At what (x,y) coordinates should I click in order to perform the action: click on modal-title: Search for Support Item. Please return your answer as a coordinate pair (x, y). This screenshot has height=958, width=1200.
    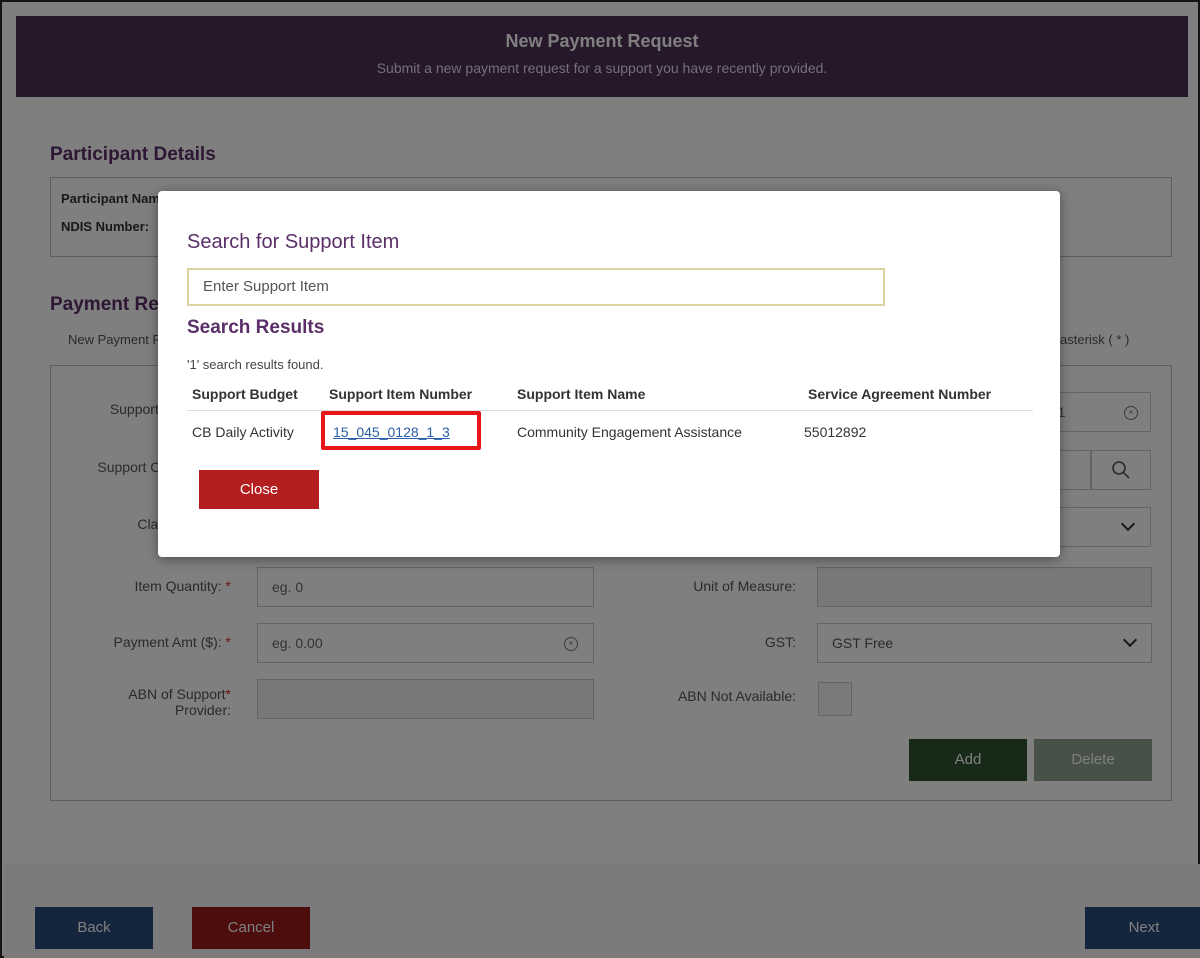
    Looking at the image, I should click on (293, 242).